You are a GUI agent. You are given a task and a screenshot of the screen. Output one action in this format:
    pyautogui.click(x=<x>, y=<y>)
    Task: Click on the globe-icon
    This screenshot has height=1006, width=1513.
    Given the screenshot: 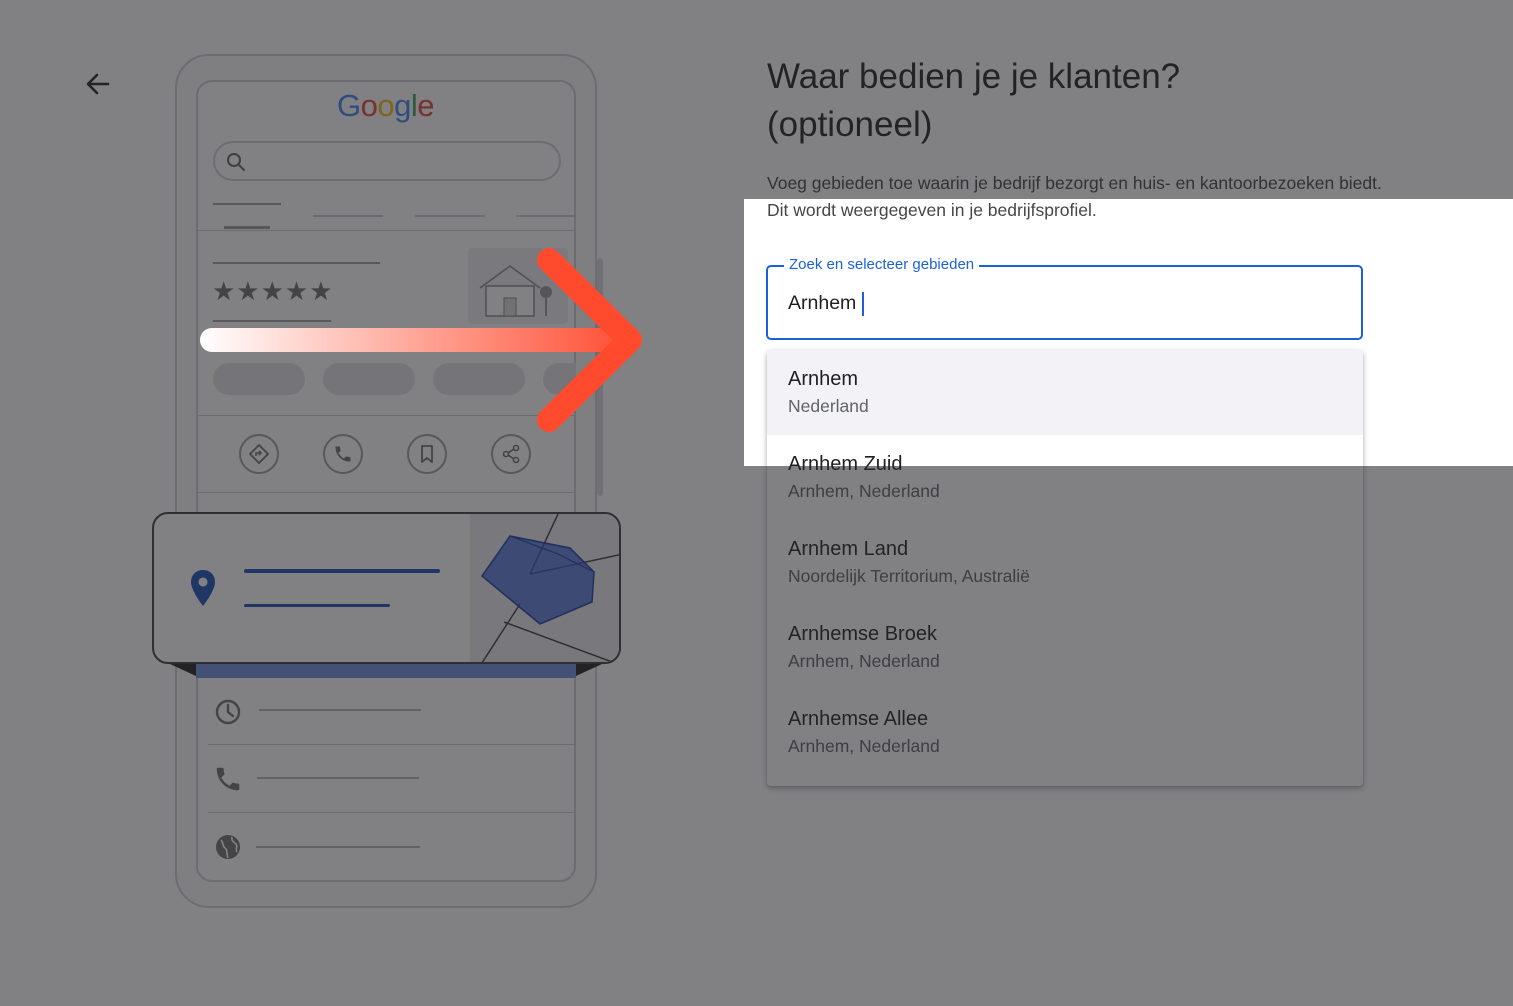 What is the action you would take?
    pyautogui.click(x=228, y=847)
    